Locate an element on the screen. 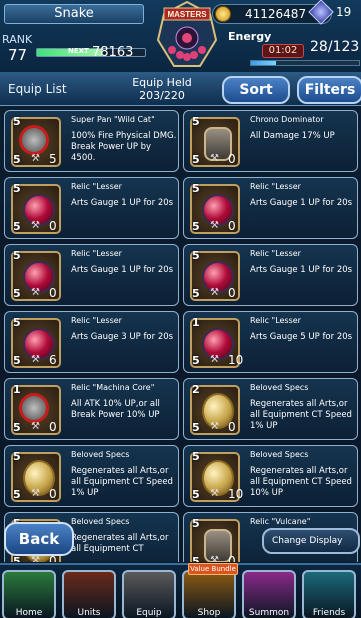  upgrade-count: 5 is located at coordinates (53, 159).